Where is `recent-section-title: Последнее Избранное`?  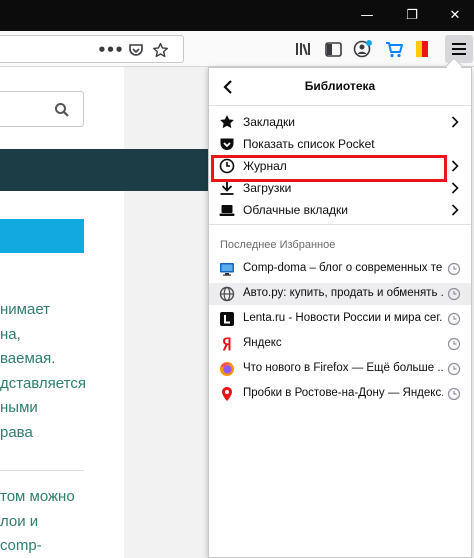 recent-section-title: Последнее Избранное is located at coordinates (278, 245).